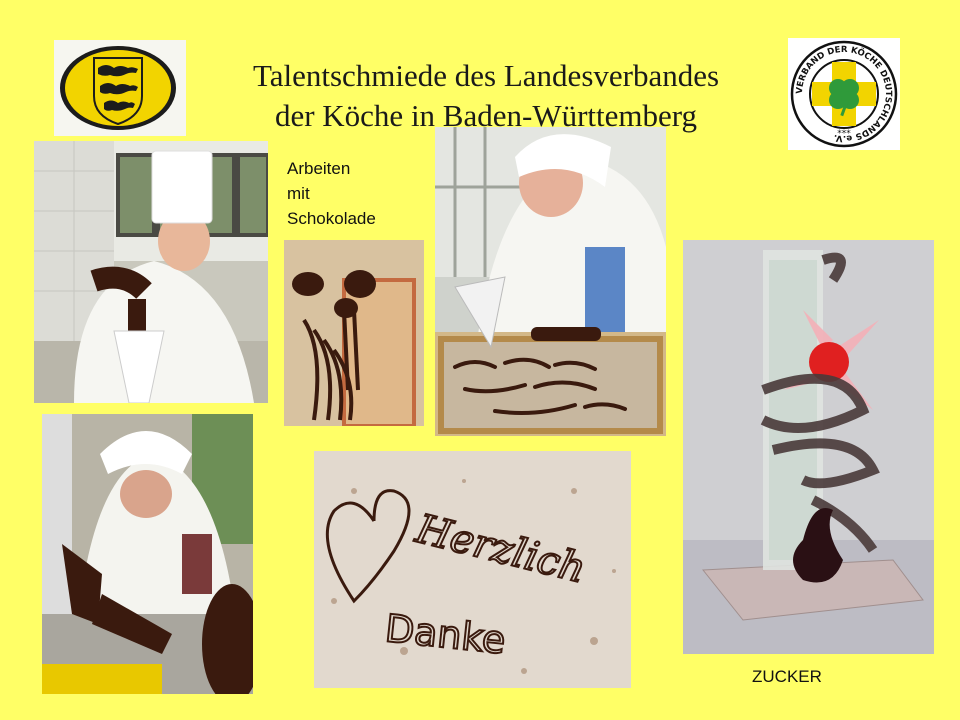 The width and height of the screenshot is (960, 720). Describe the element at coordinates (298, 193) in the screenshot. I see `caption-chocolate-line-2: mit` at that location.